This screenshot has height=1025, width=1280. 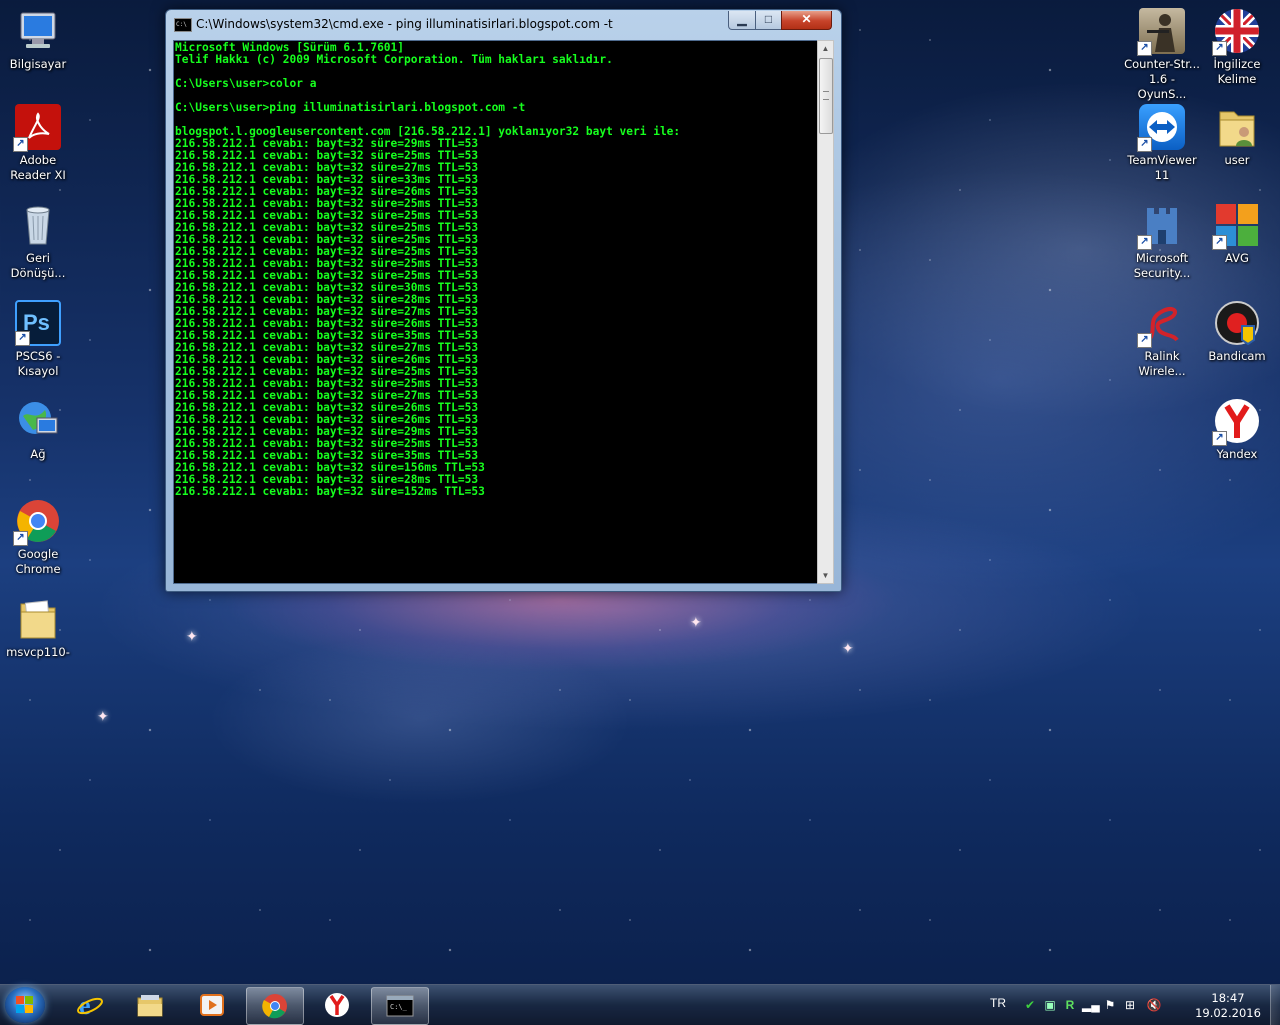 What do you see at coordinates (825, 575) in the screenshot?
I see `scroll-down-arrow-icon: ▼` at bounding box center [825, 575].